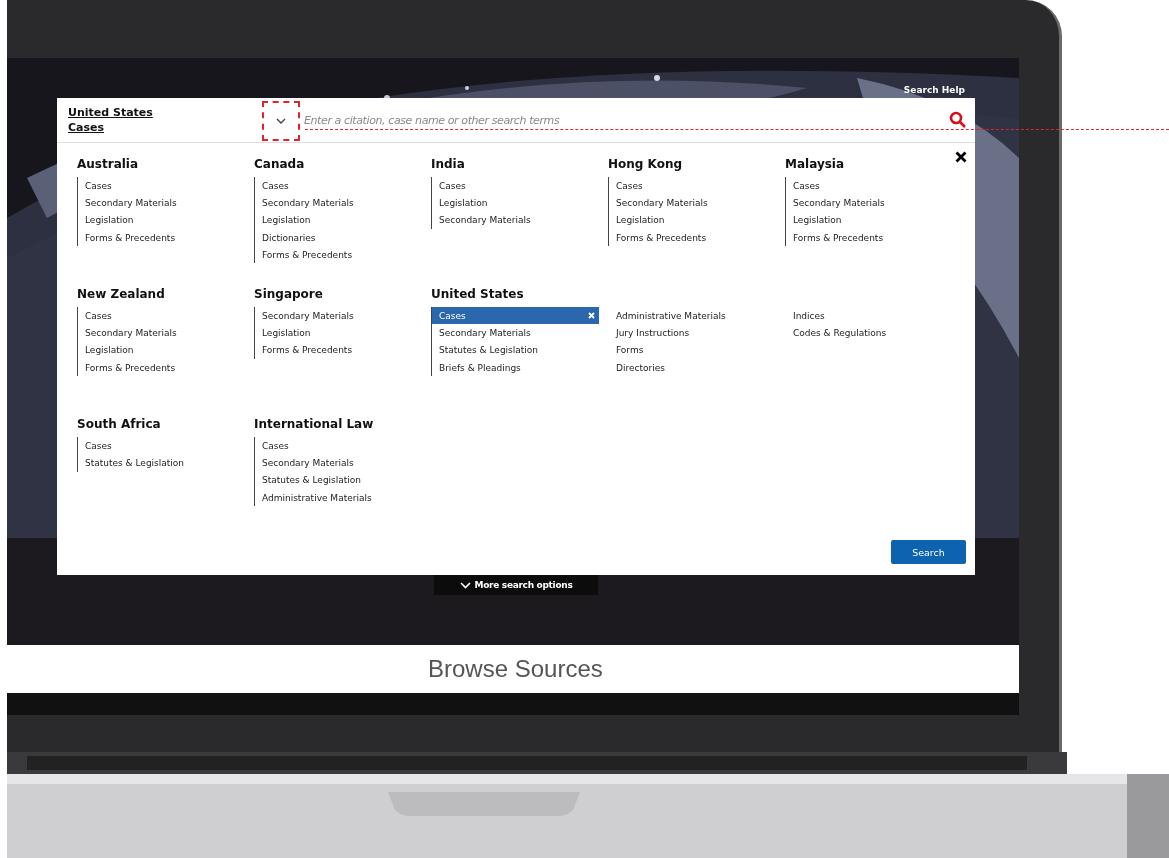  Describe the element at coordinates (515, 669) in the screenshot. I see `section-title: Browse Sources` at that location.